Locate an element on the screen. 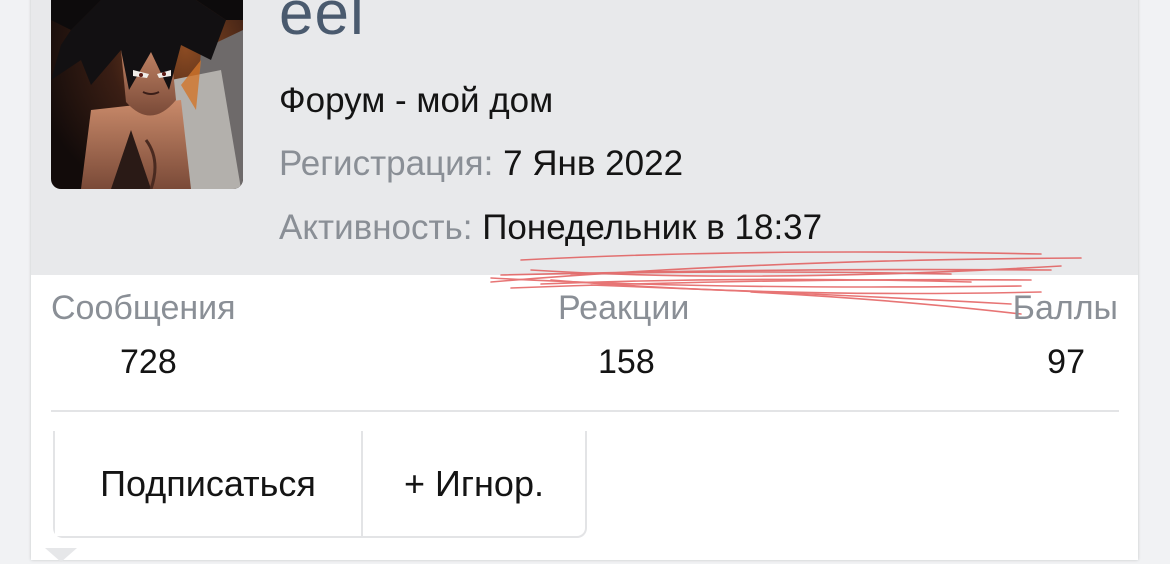 The width and height of the screenshot is (1170, 564). registration-label: Регистрация: is located at coordinates (386, 163).